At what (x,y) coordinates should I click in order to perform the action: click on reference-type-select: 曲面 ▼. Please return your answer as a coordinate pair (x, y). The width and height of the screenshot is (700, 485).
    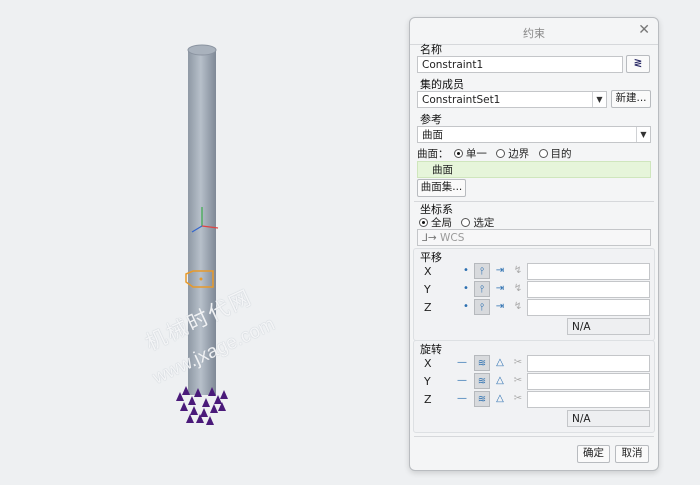
    Looking at the image, I should click on (534, 134).